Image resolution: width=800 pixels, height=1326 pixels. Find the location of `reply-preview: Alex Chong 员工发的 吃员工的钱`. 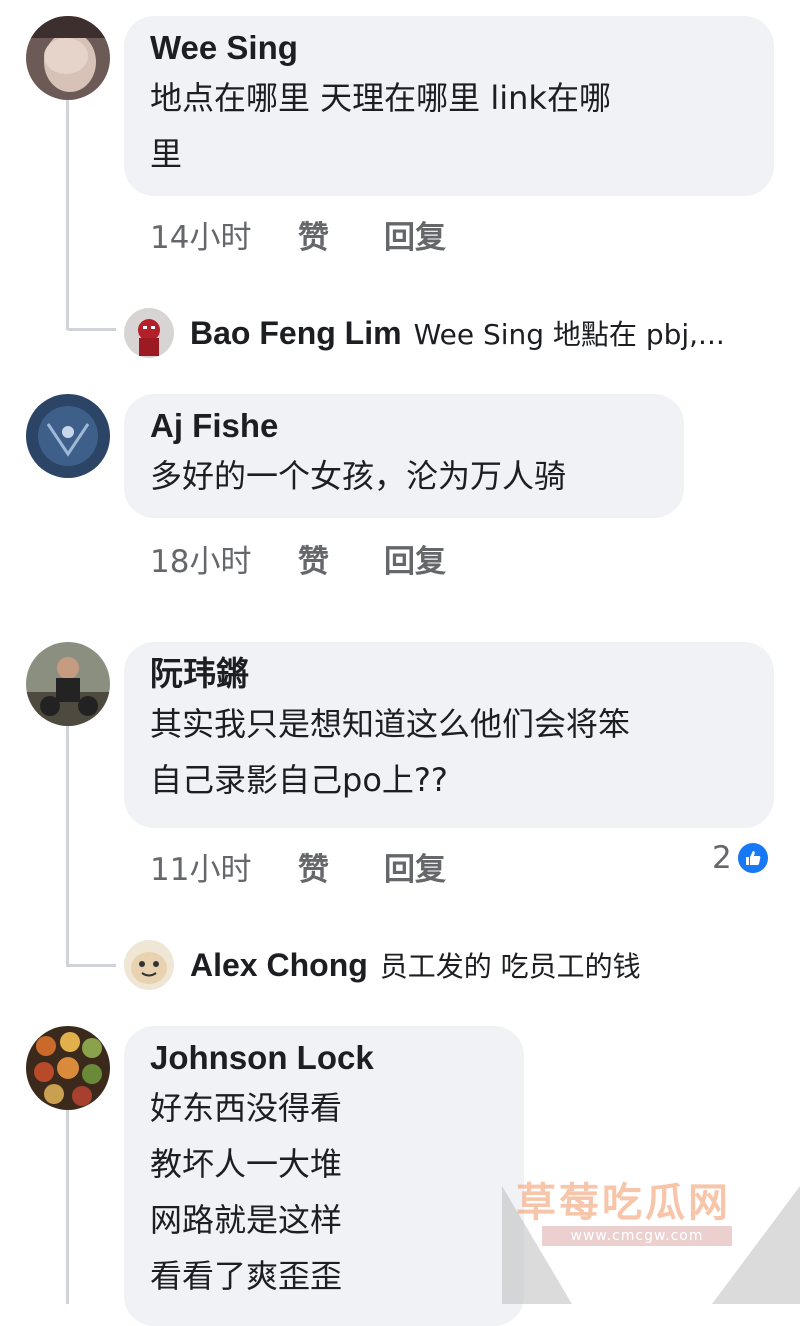

reply-preview: Alex Chong 员工发的 吃员工的钱 is located at coordinates (382, 965).